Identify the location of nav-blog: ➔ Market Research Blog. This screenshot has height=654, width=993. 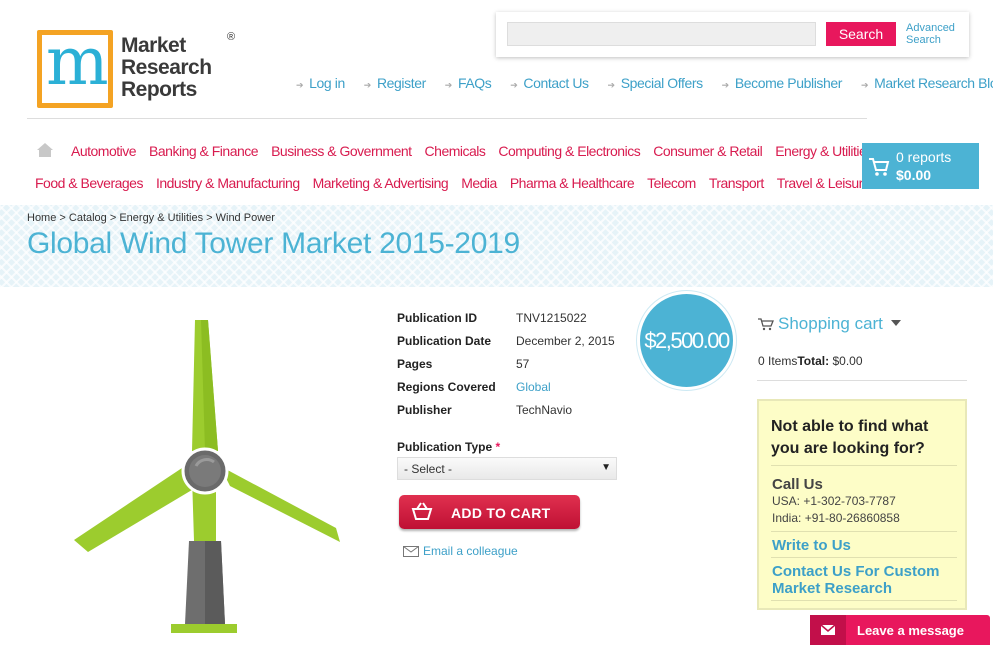
(927, 83).